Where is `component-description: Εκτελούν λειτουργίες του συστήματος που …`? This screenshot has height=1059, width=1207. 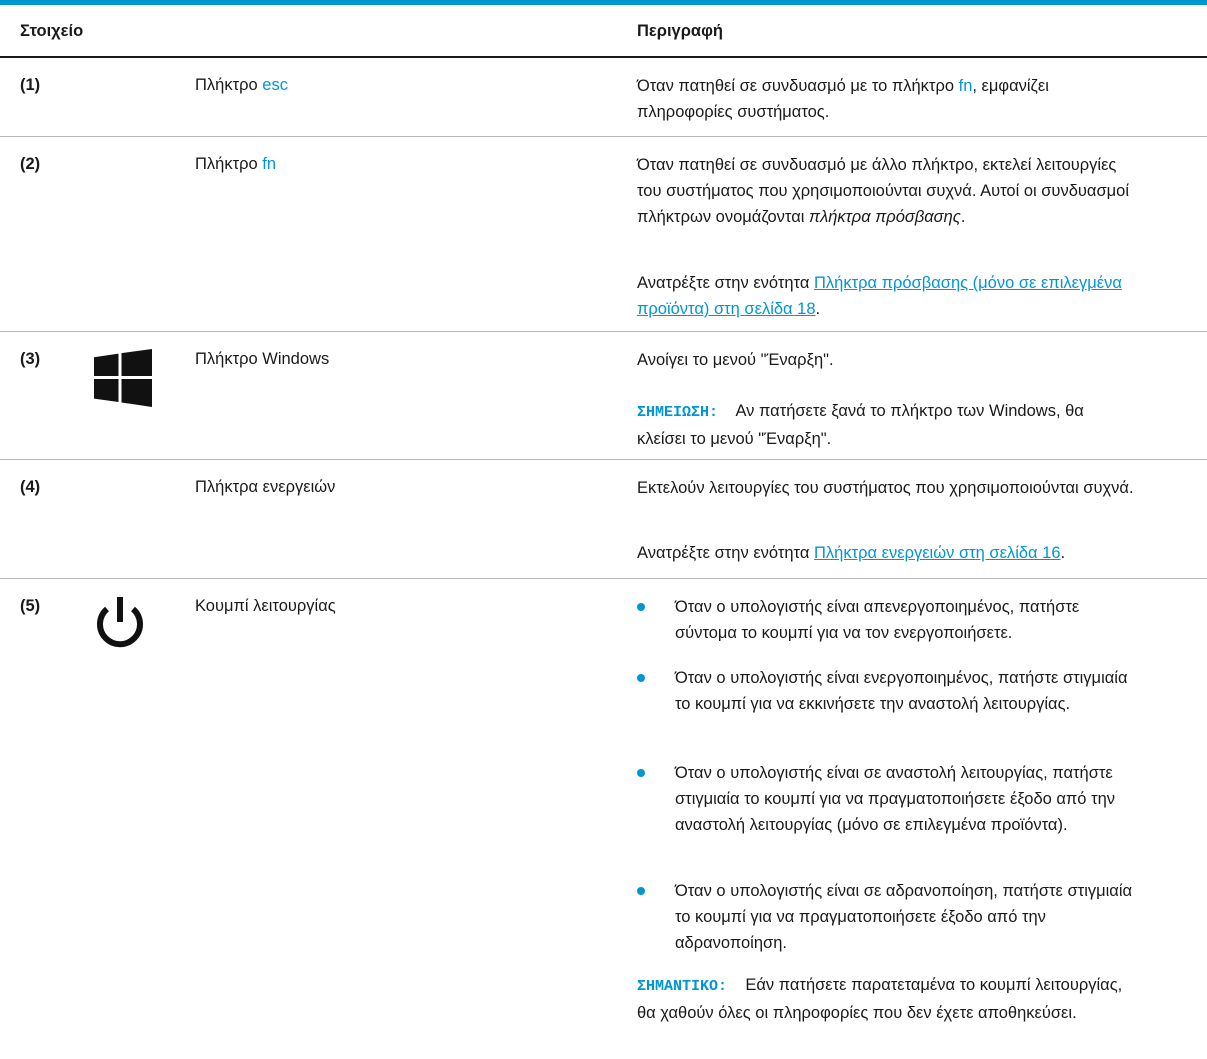
component-description: Εκτελούν λειτουργίες του συστήματος που … is located at coordinates (885, 488).